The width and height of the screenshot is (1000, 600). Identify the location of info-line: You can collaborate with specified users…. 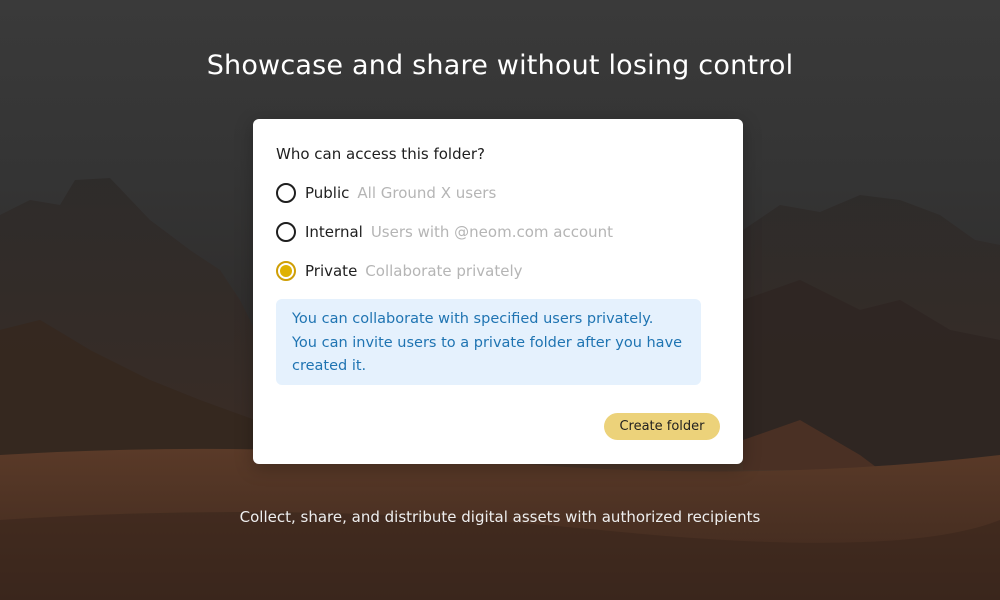
(473, 319).